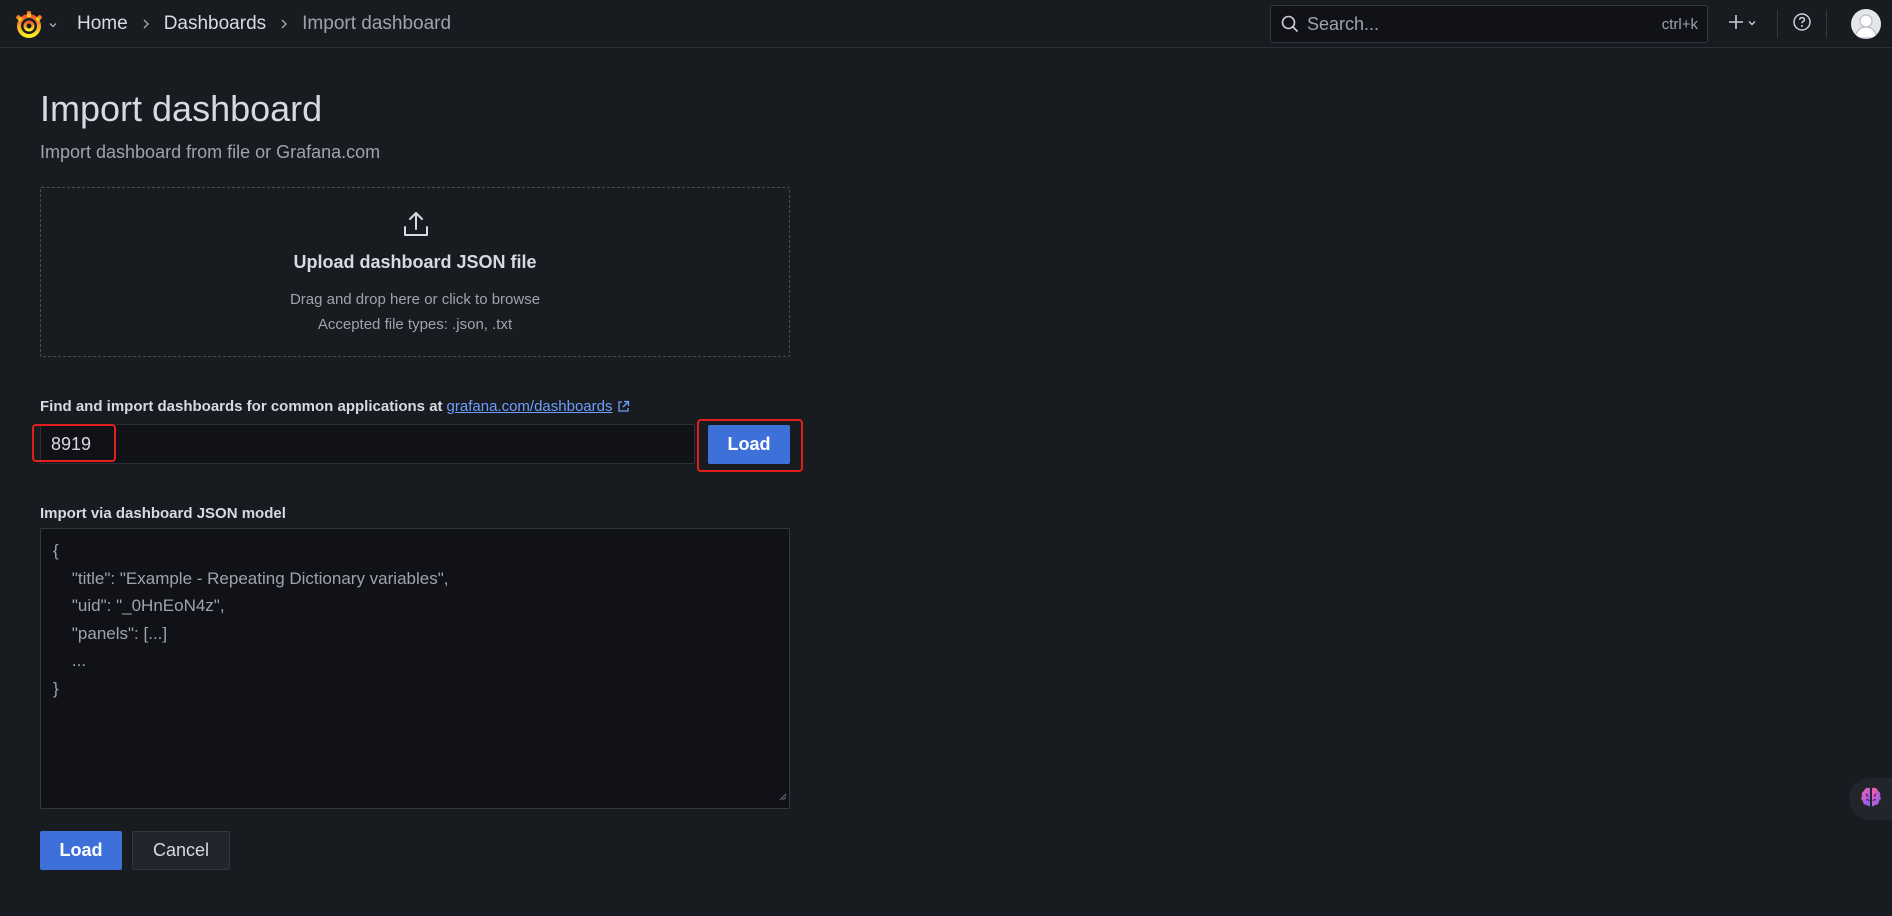 The image size is (1892, 916). What do you see at coordinates (29, 25) in the screenshot?
I see `grafana-logo-icon` at bounding box center [29, 25].